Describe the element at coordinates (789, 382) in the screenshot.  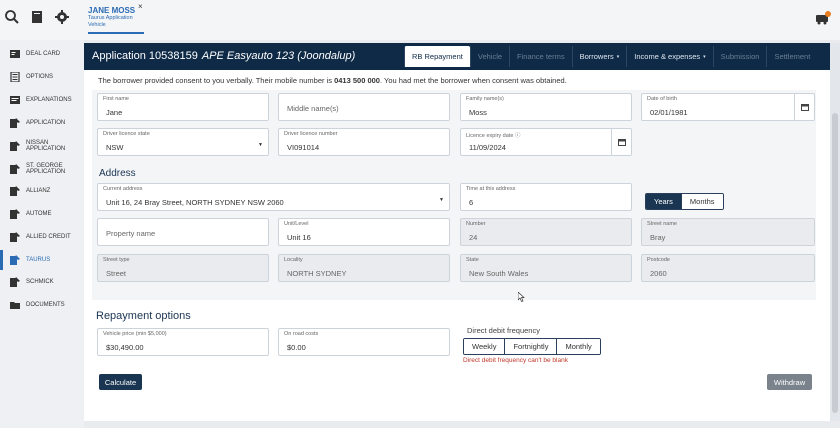
I see `withdraw-button: Withdraw` at that location.